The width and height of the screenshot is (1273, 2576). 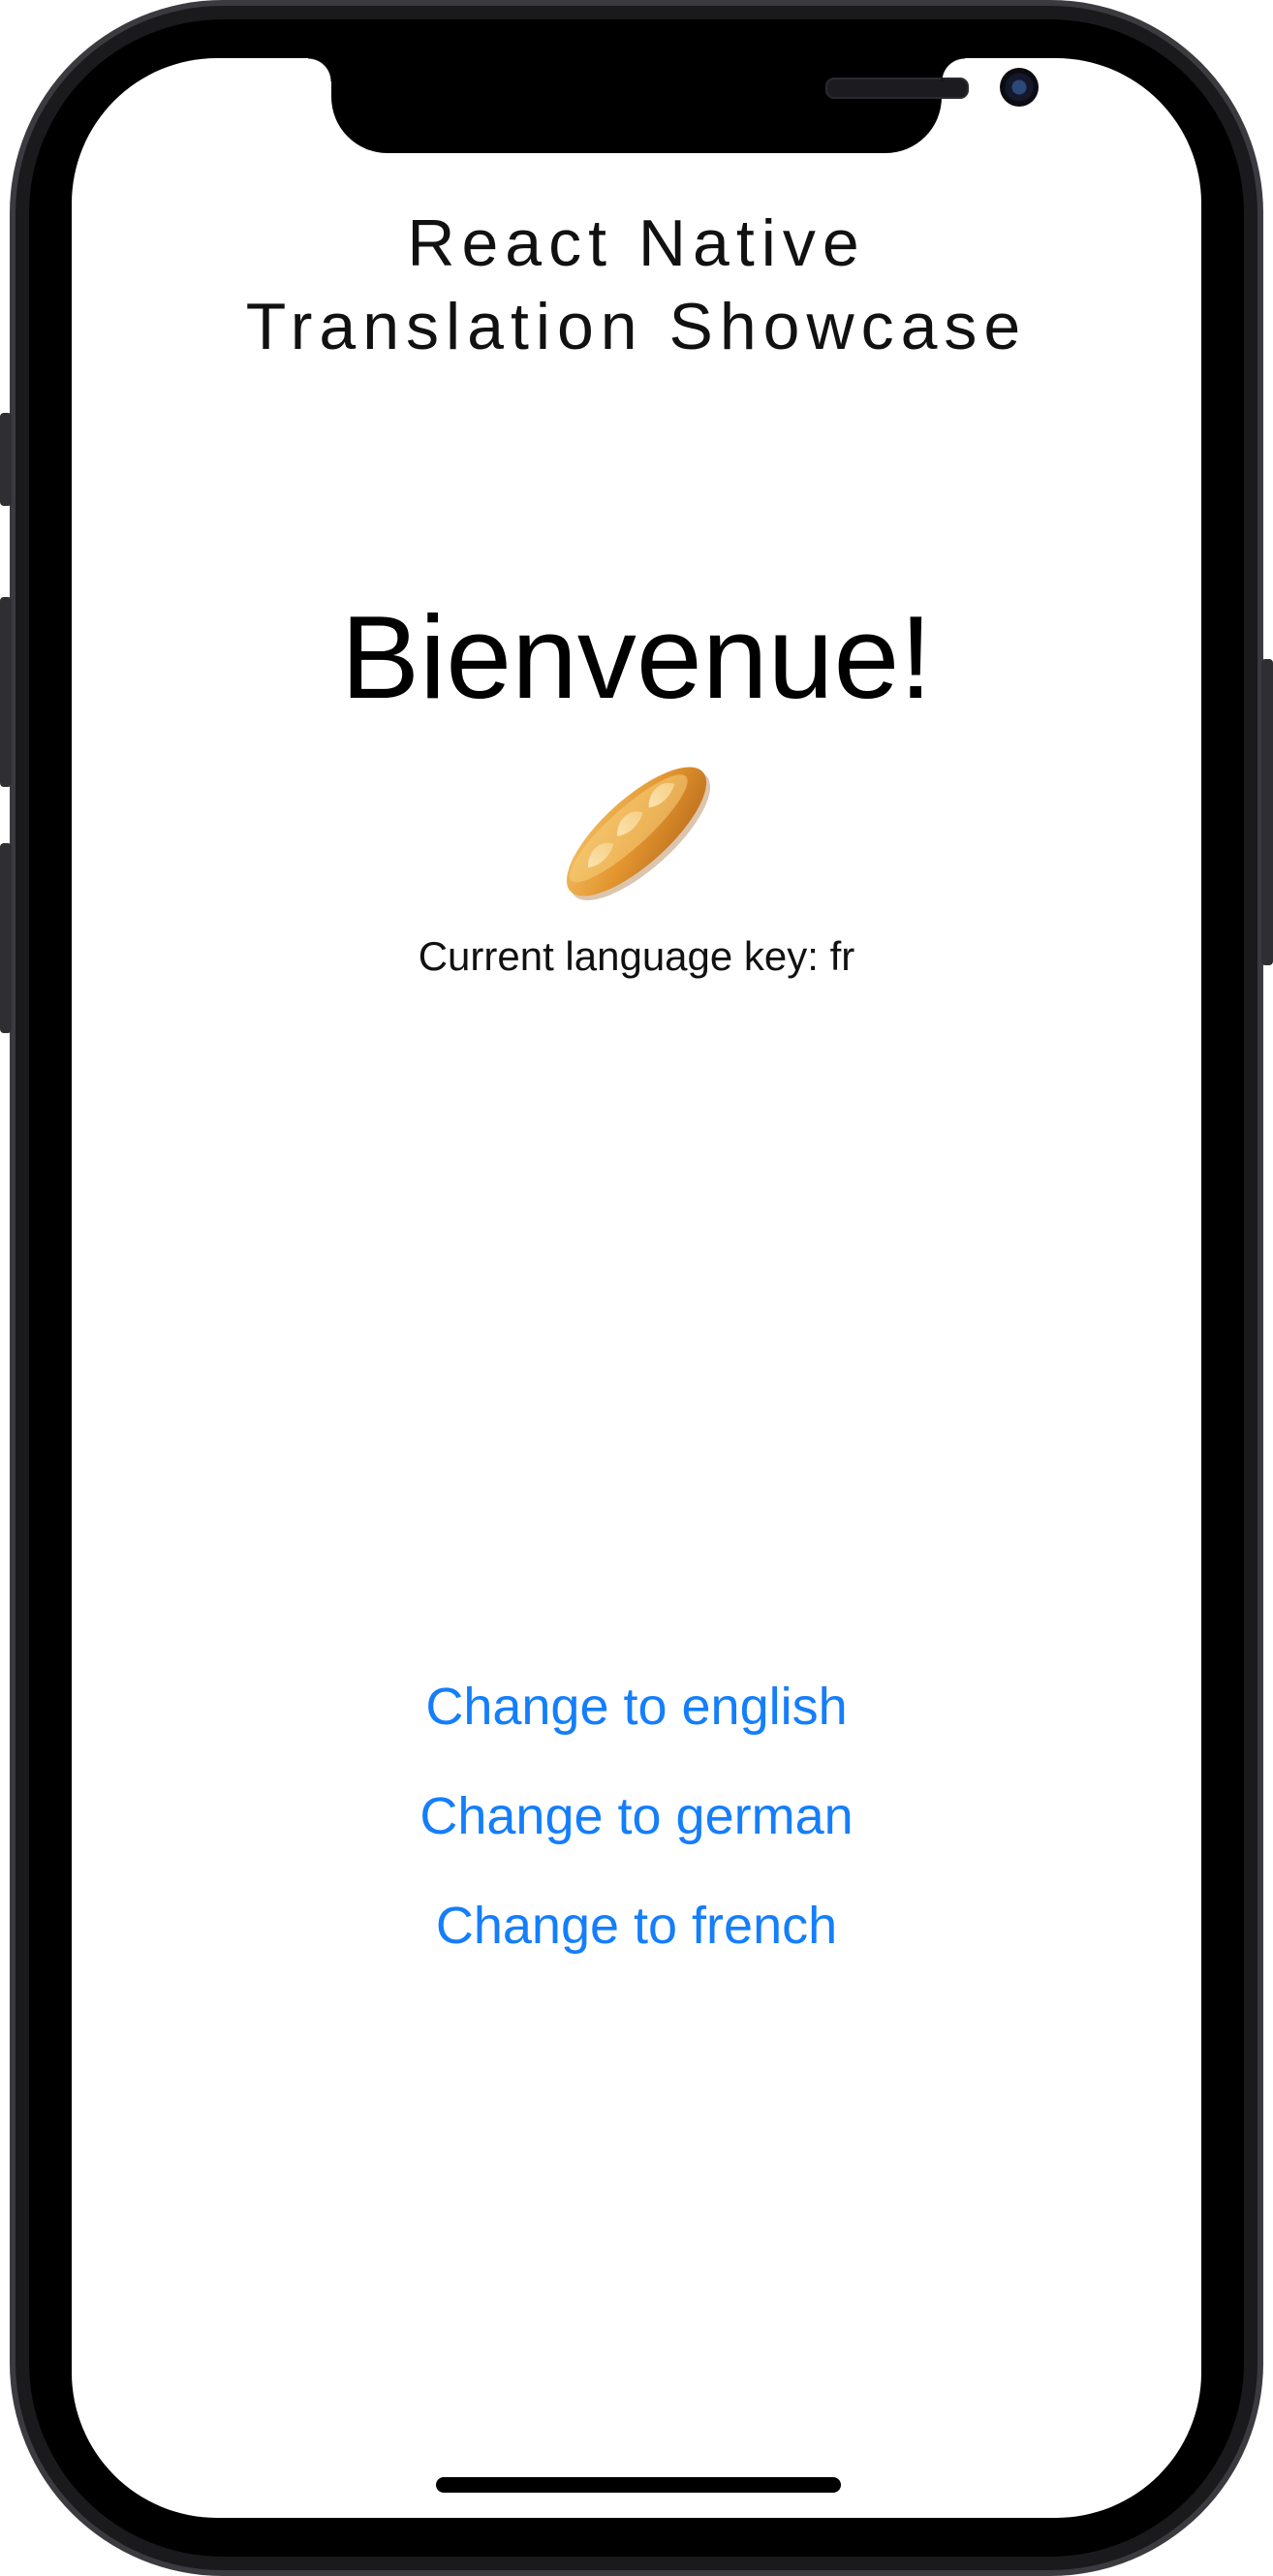 I want to click on change-to-english-button: Change to english, so click(x=636, y=1707).